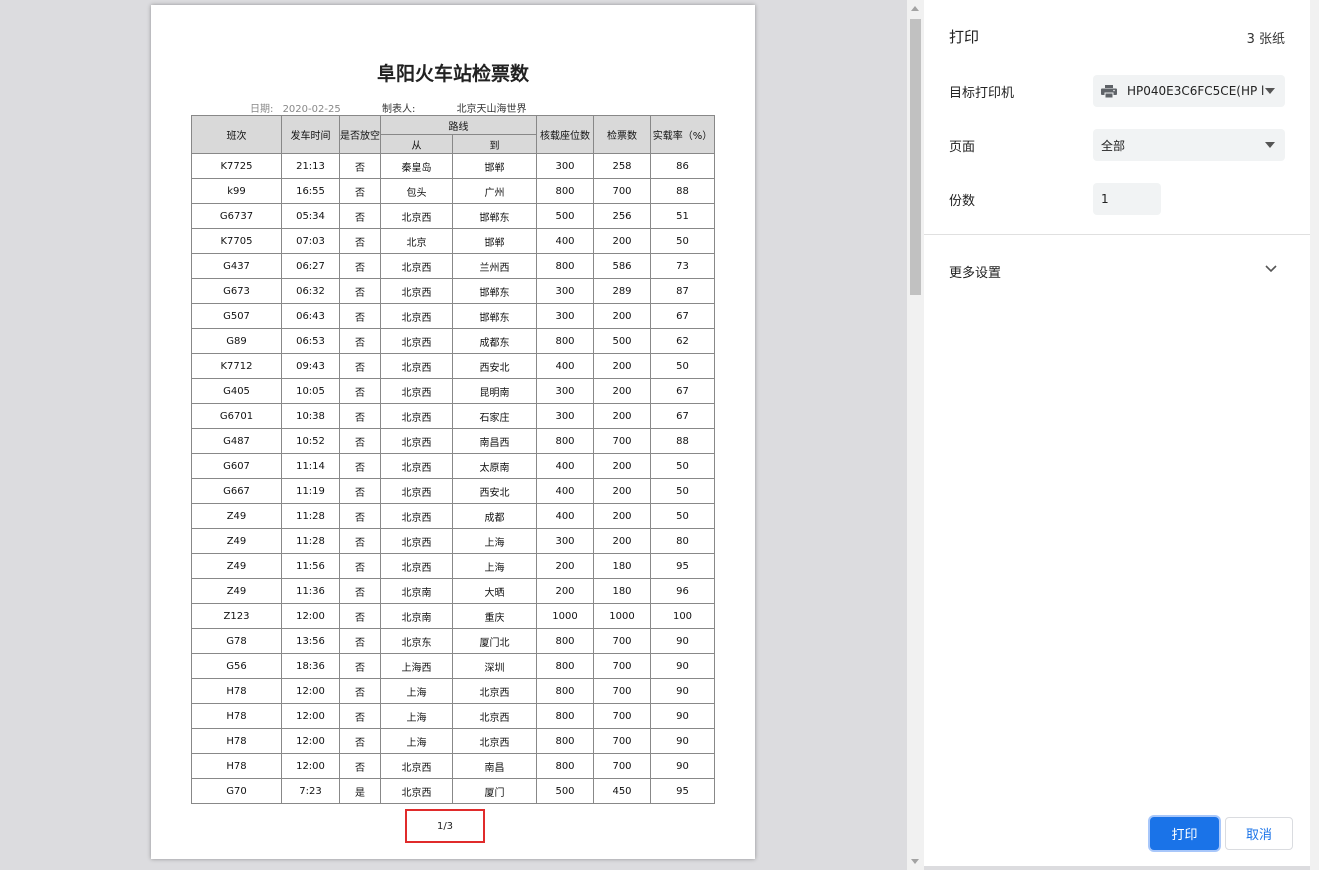  I want to click on table-row: G70 7:23 是北京西 厦门 500 450 95, so click(453, 791).